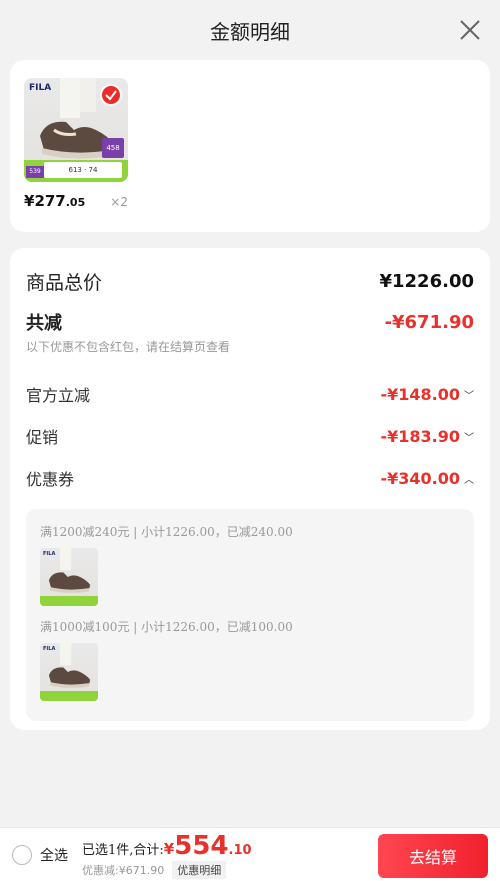 The width and height of the screenshot is (500, 881). I want to click on discount-value: -¥183.90 ﹀, so click(427, 436).